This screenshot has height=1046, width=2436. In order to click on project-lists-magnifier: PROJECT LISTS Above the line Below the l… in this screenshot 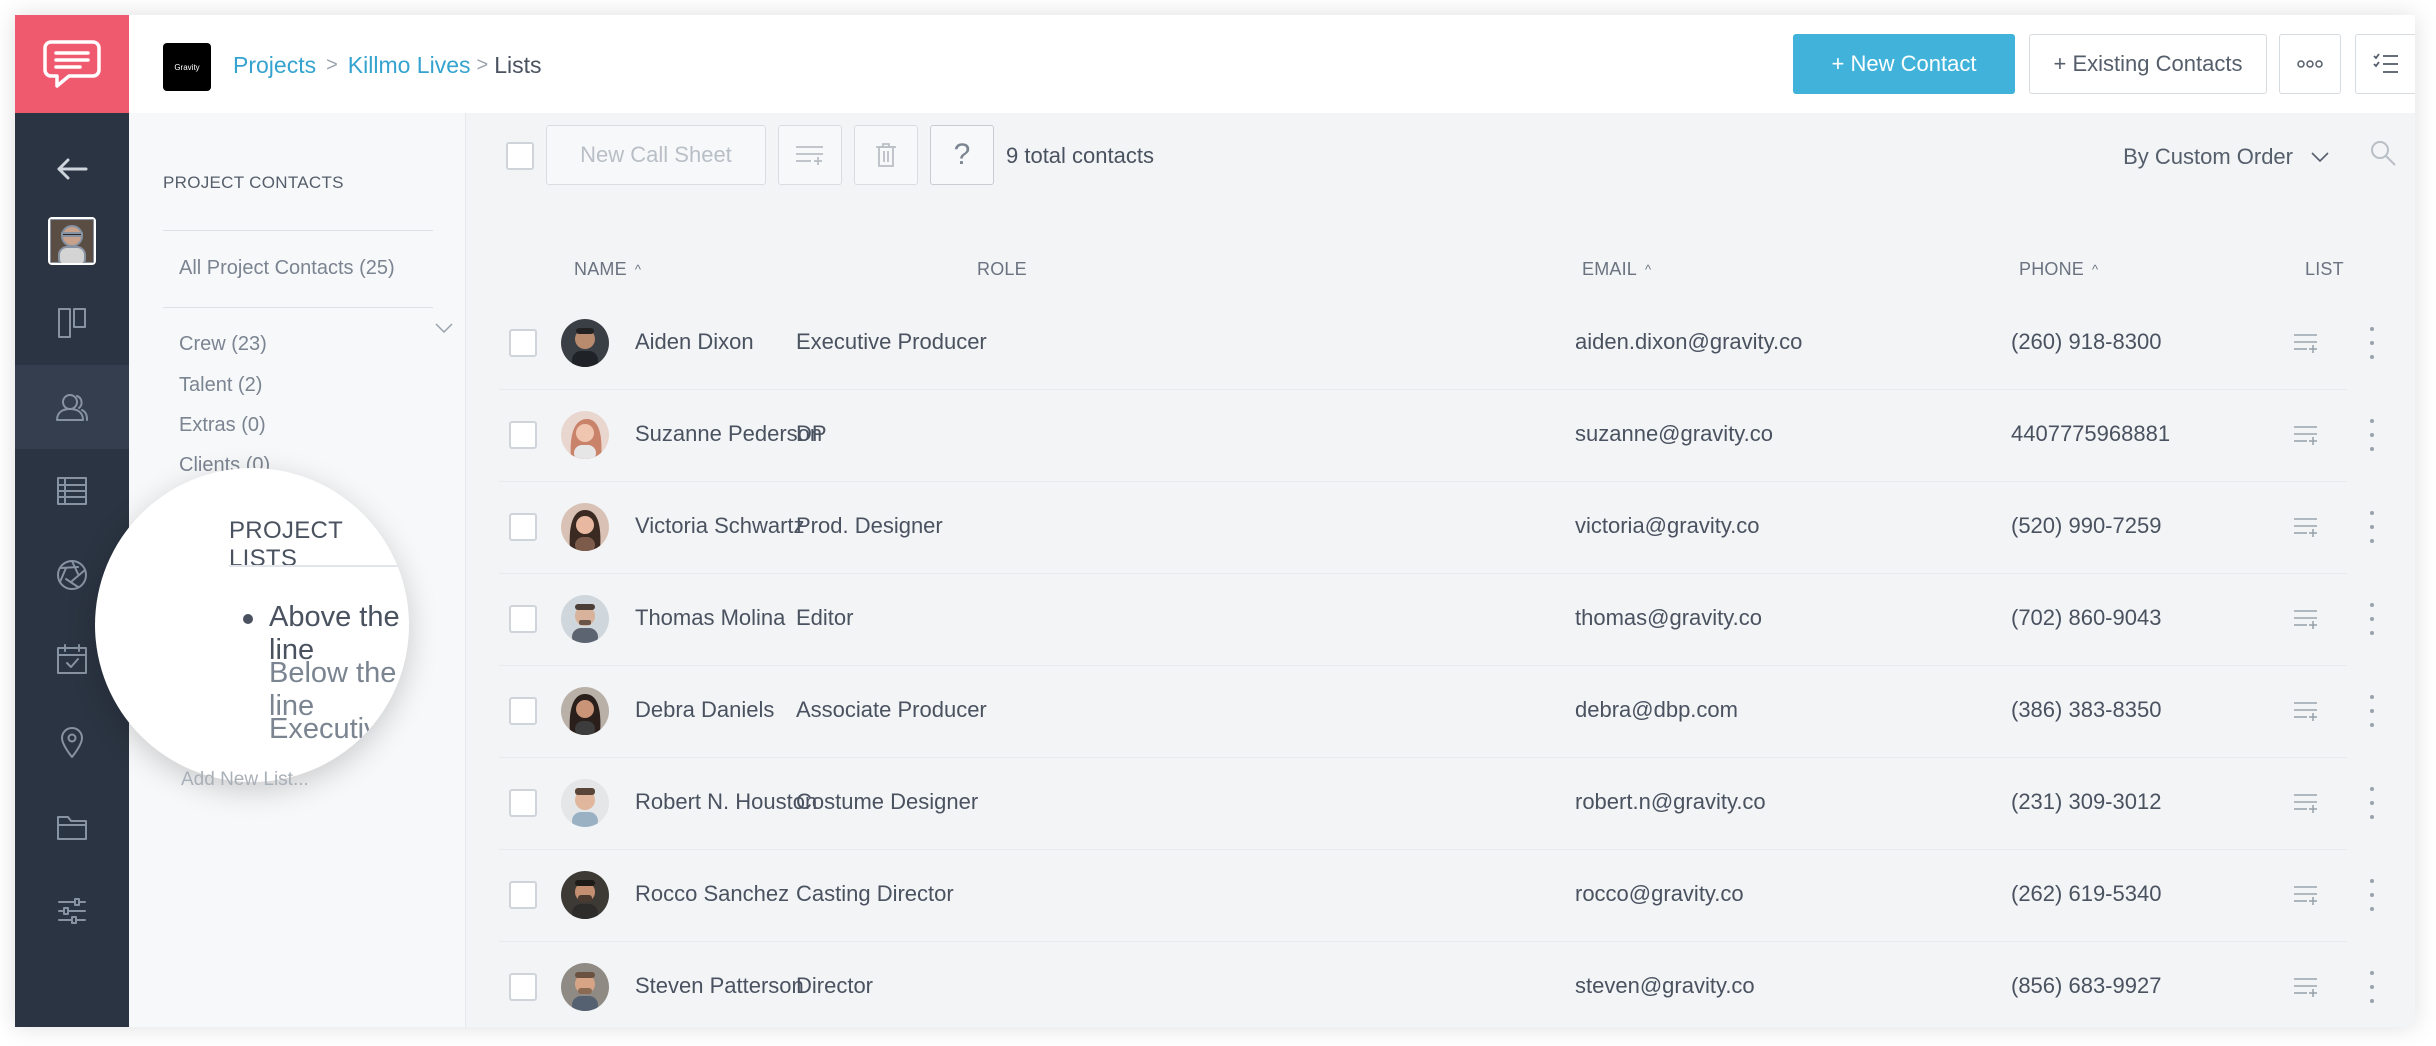, I will do `click(252, 625)`.